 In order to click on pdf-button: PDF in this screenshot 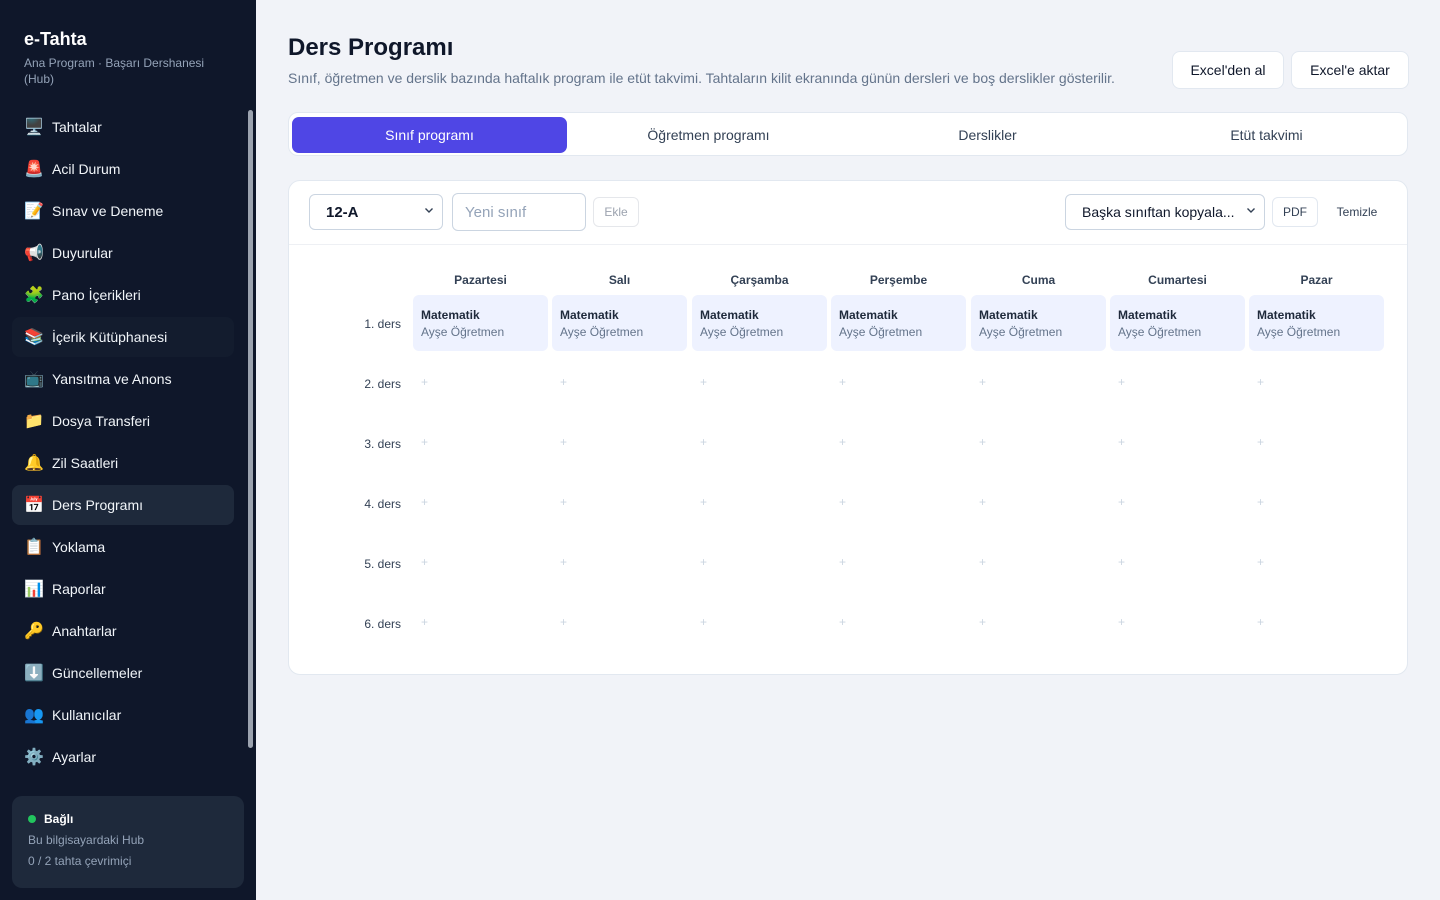, I will do `click(1295, 212)`.